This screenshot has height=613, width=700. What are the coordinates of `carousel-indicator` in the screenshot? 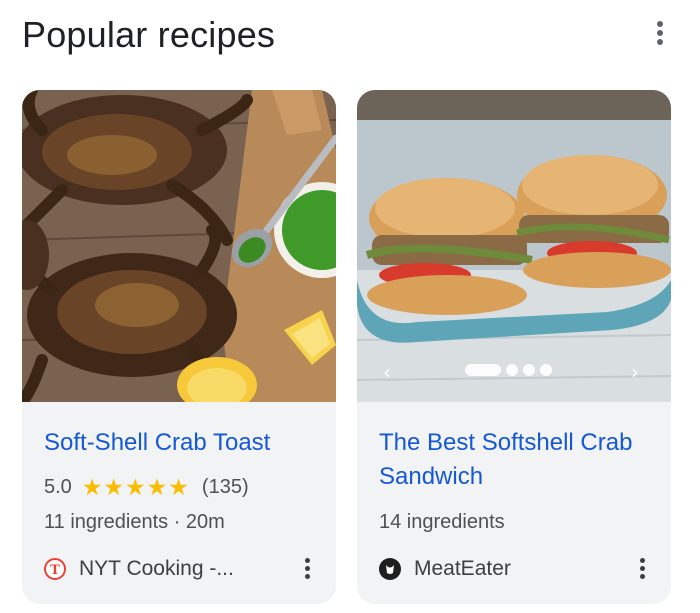 It's located at (508, 370).